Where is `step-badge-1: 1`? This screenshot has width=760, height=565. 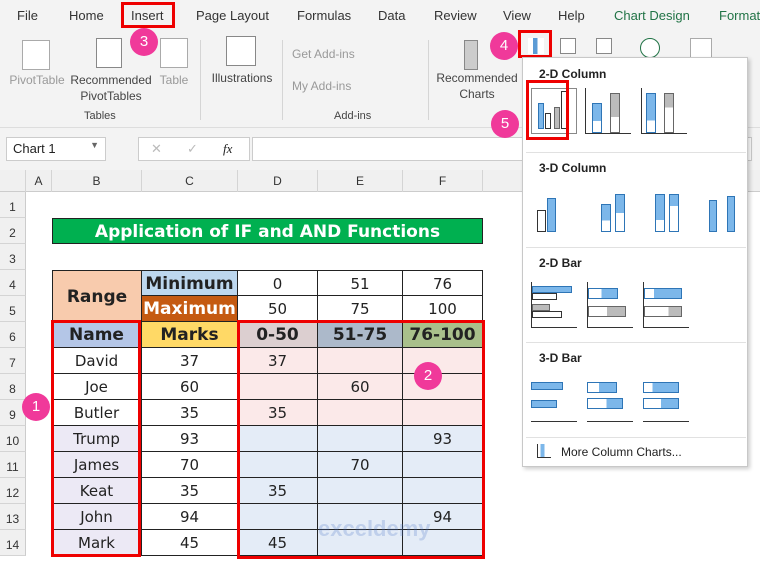 step-badge-1: 1 is located at coordinates (36, 407).